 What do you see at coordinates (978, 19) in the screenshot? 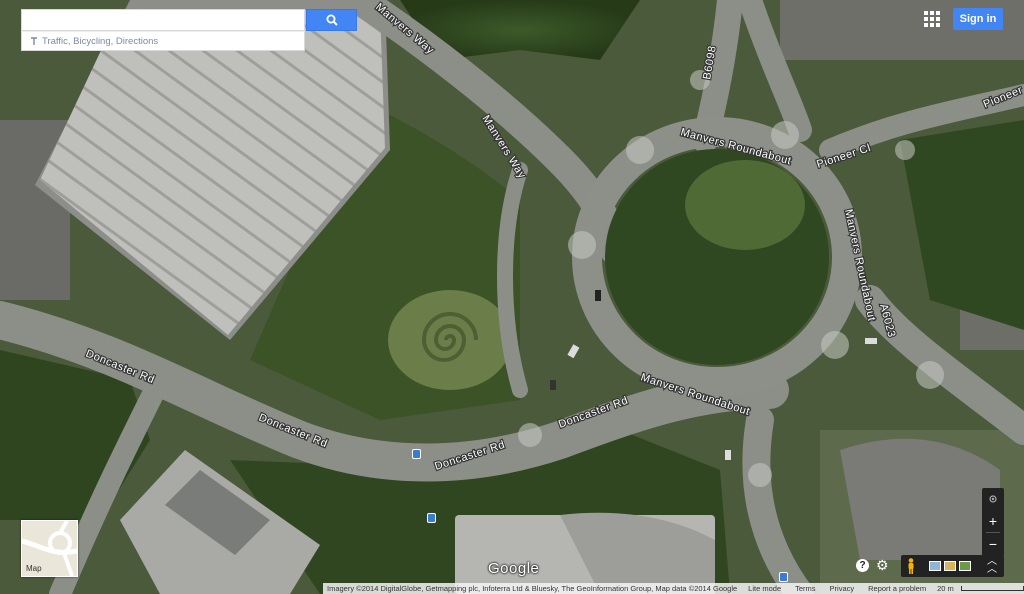
I see `sign-in-button: Sign in` at bounding box center [978, 19].